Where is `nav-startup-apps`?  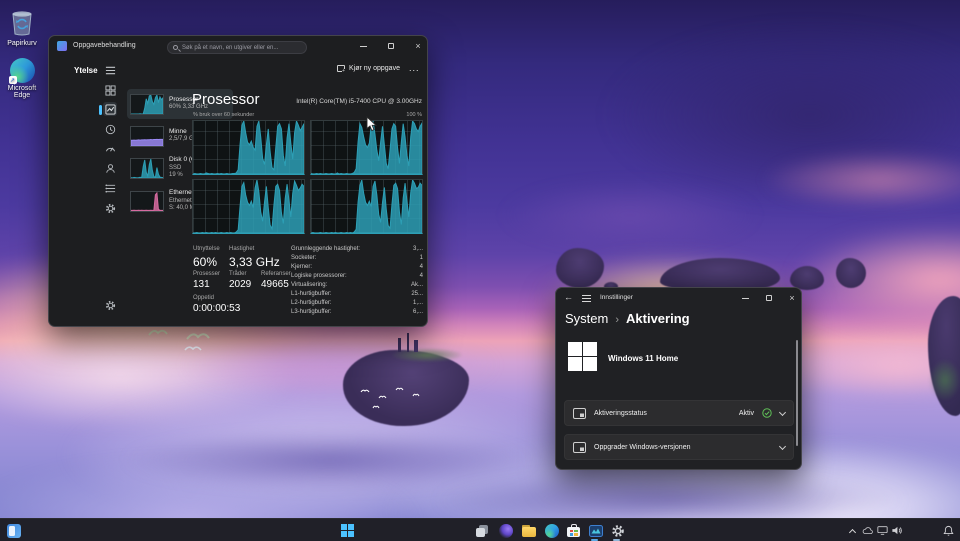 nav-startup-apps is located at coordinates (110, 148).